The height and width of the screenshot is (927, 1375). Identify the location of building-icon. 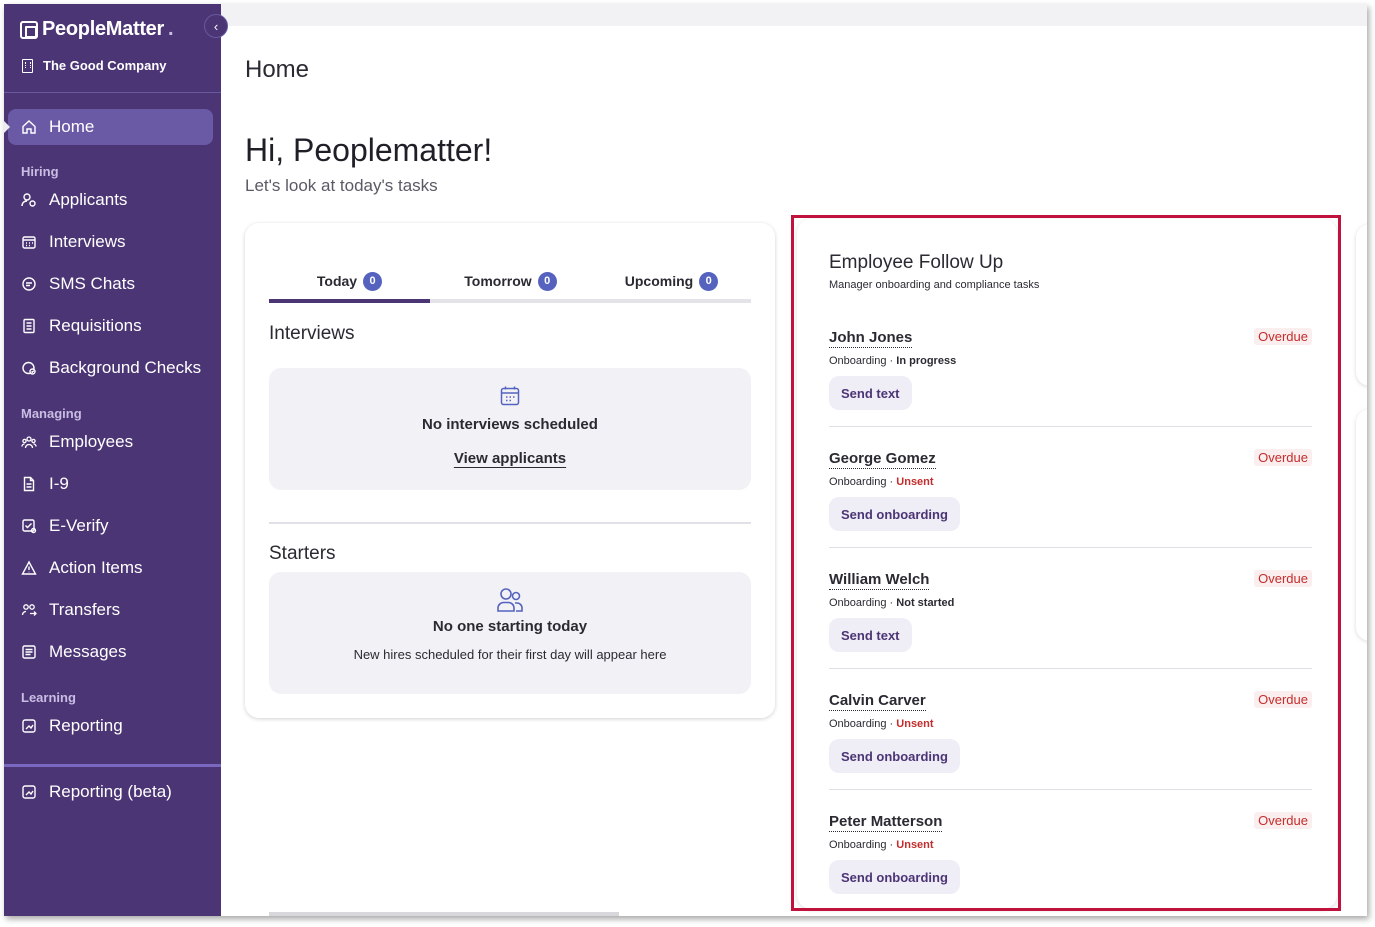
(27, 65).